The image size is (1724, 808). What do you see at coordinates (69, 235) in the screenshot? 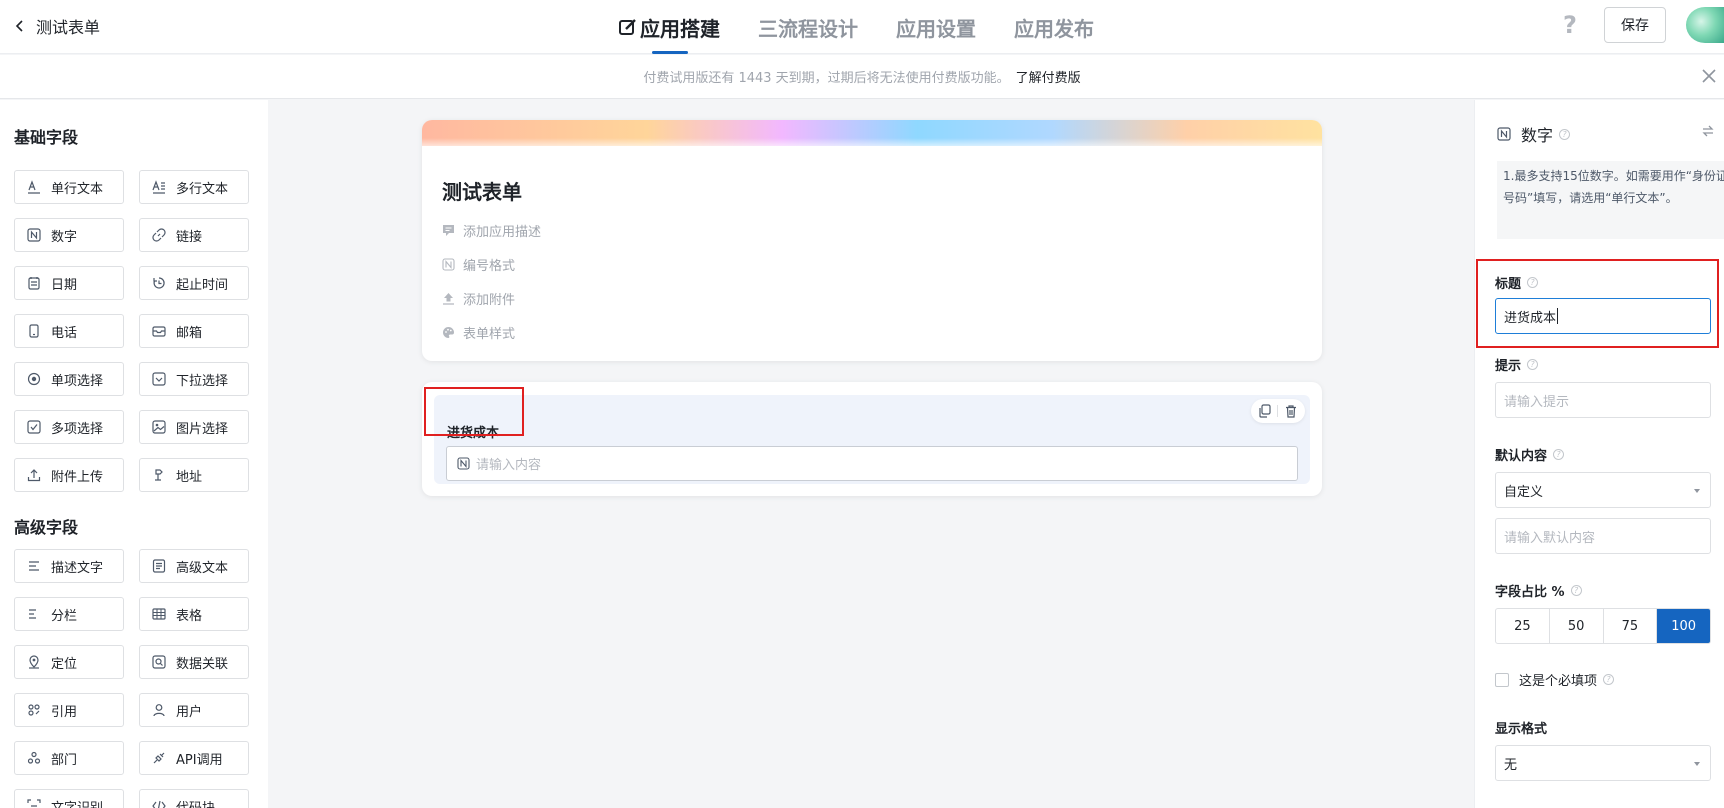
I see `field-number: 数字` at bounding box center [69, 235].